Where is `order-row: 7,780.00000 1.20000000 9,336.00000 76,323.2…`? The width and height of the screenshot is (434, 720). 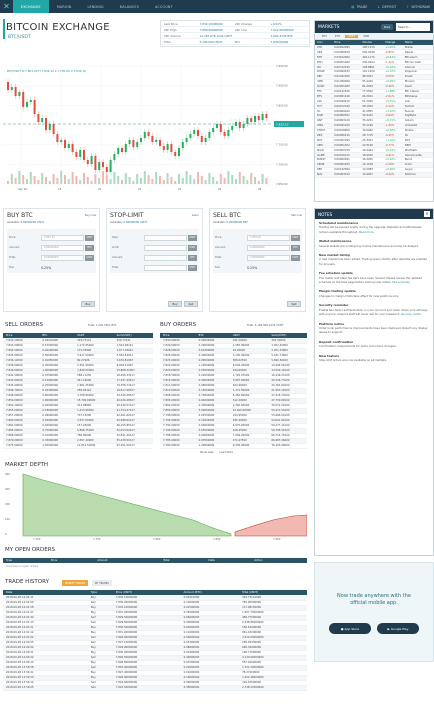
order-row: 7,780.00000 1.20000000 9,336.00000 76,323.2… is located at coordinates (233, 446).